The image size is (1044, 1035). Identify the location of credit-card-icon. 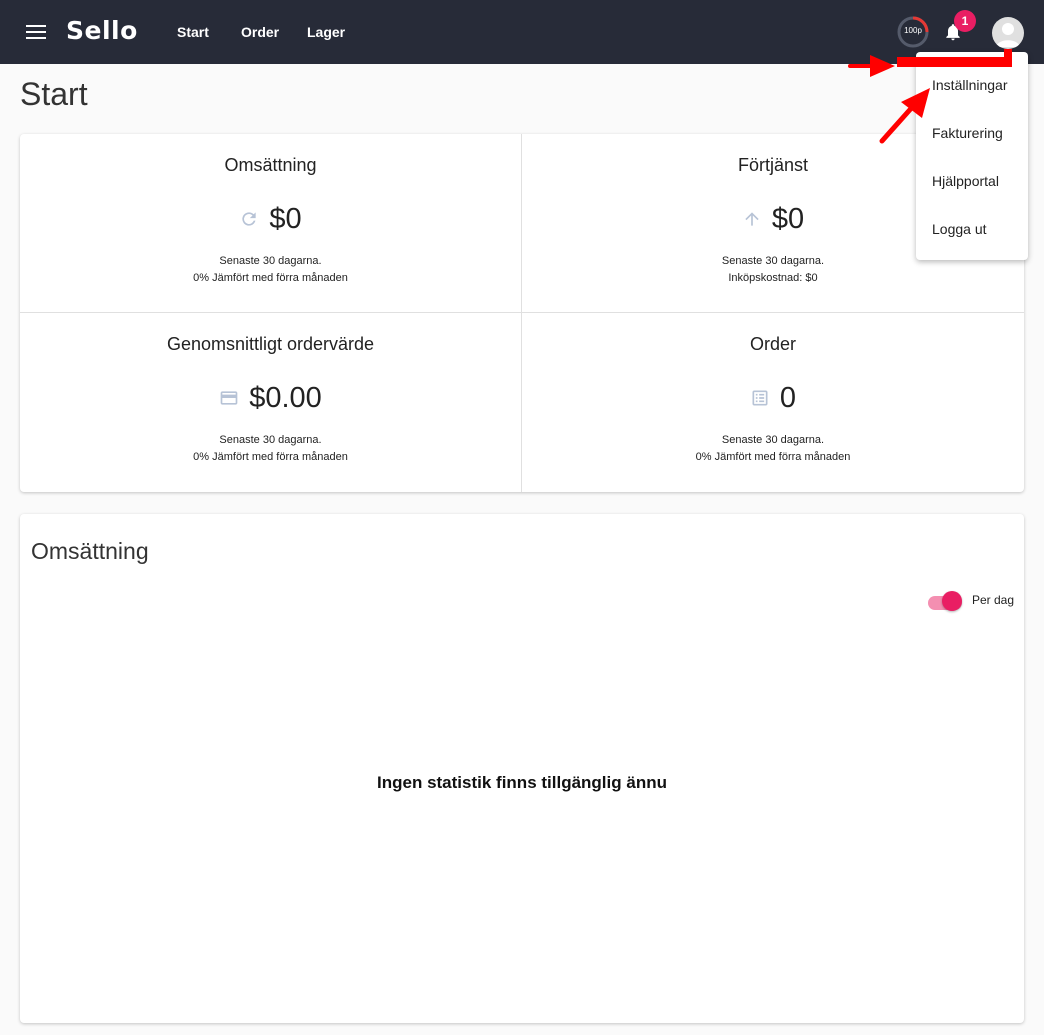
(229, 398).